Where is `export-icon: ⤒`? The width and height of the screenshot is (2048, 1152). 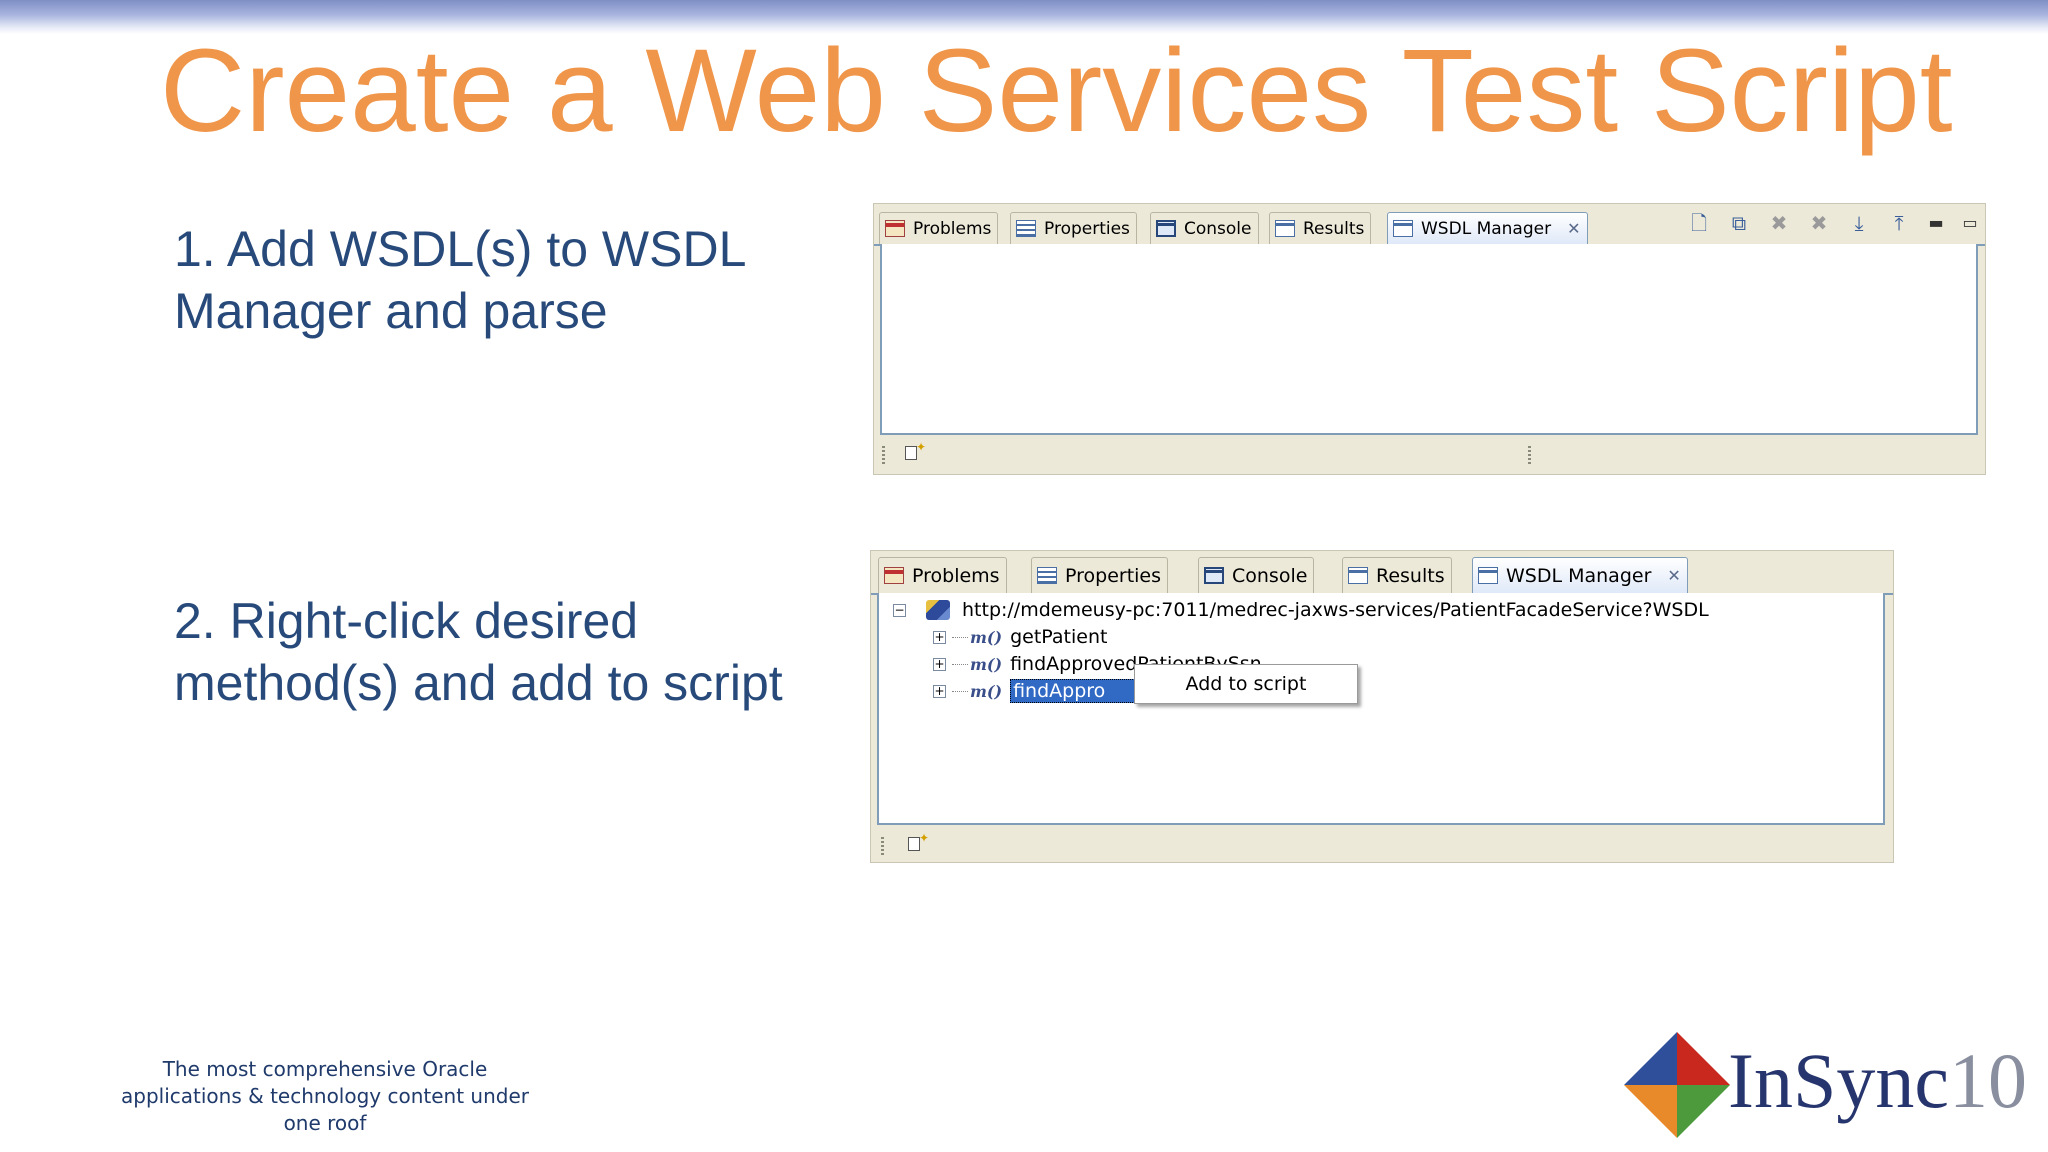 export-icon: ⤒ is located at coordinates (1899, 223).